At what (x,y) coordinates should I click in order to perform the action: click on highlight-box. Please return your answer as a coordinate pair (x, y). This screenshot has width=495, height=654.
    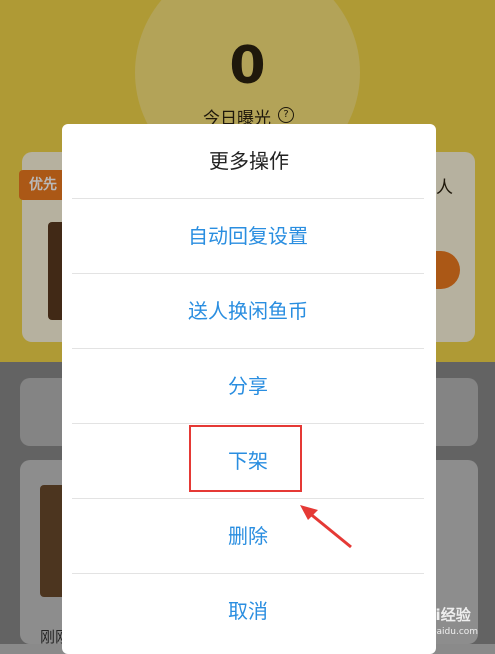
    Looking at the image, I should click on (245, 458).